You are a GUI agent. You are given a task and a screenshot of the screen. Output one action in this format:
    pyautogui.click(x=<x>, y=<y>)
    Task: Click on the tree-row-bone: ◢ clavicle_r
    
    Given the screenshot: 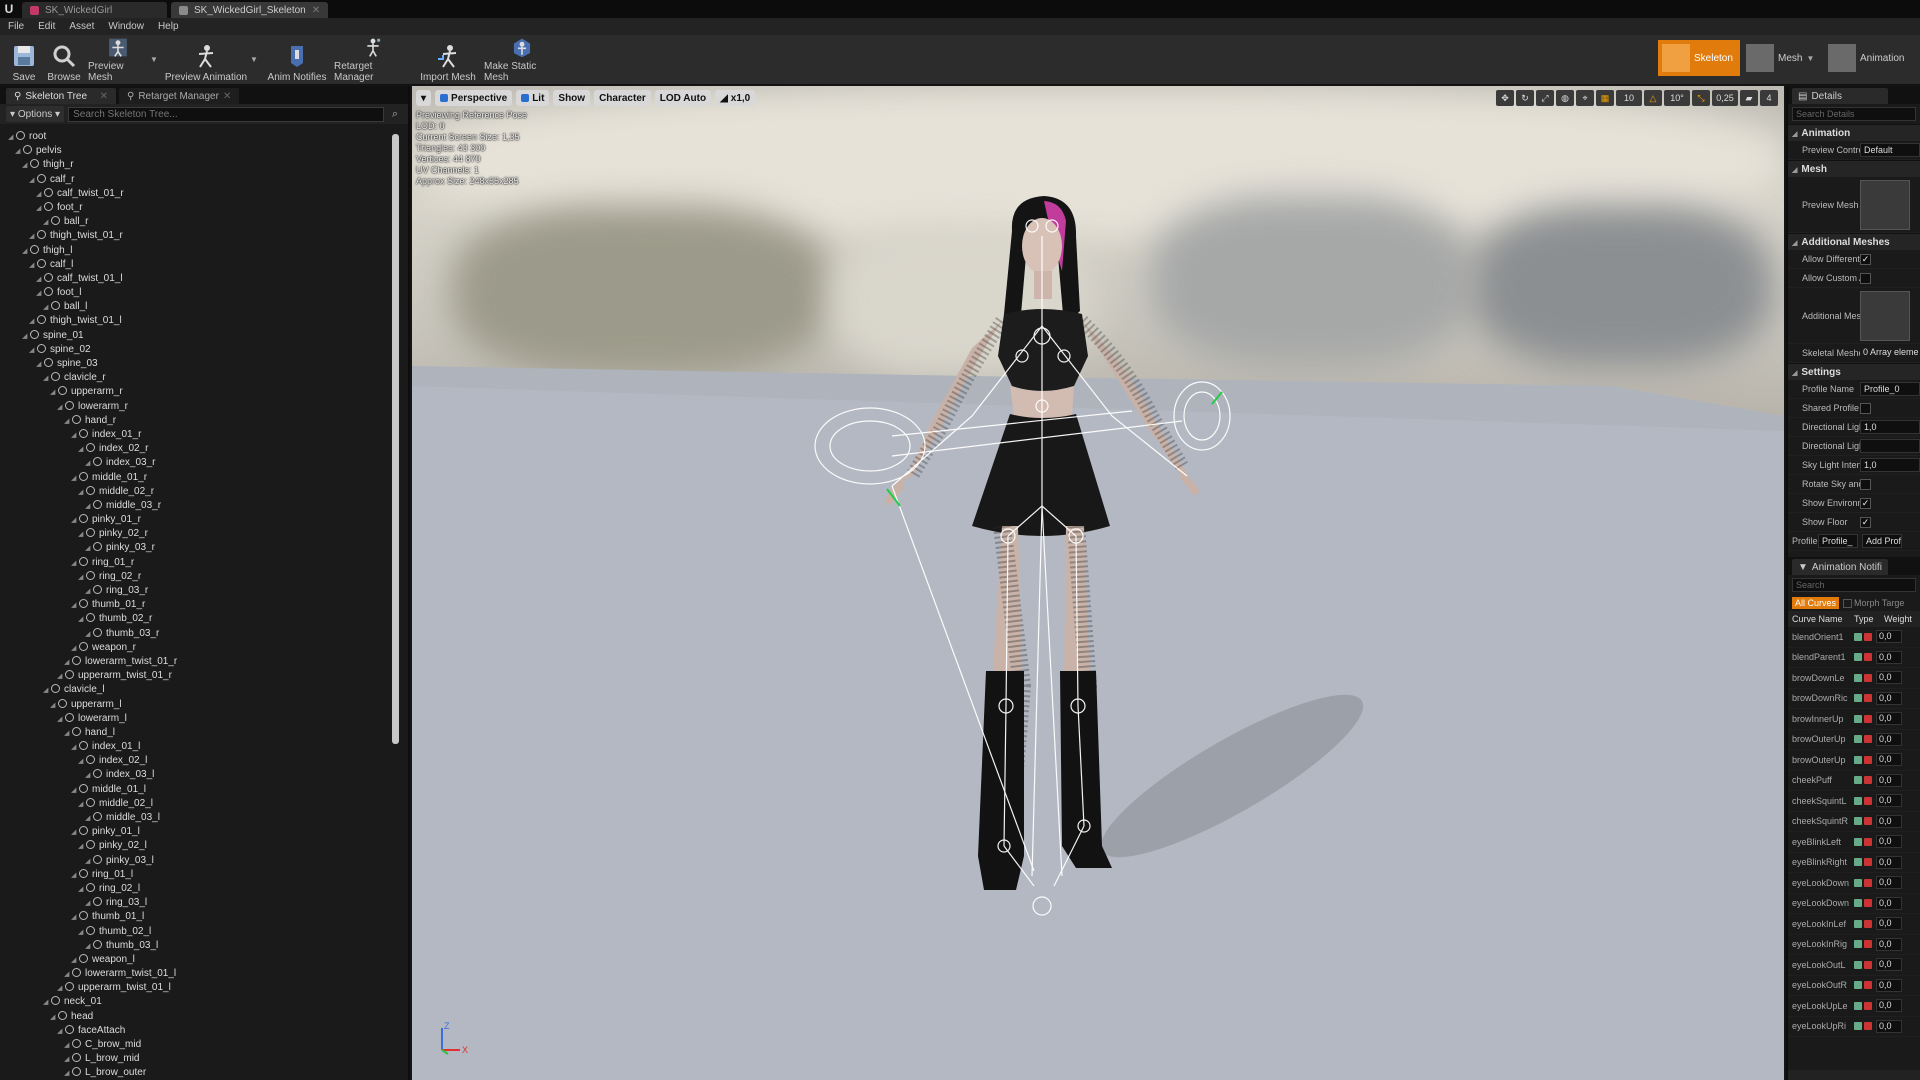 What is the action you would take?
    pyautogui.click(x=199, y=378)
    